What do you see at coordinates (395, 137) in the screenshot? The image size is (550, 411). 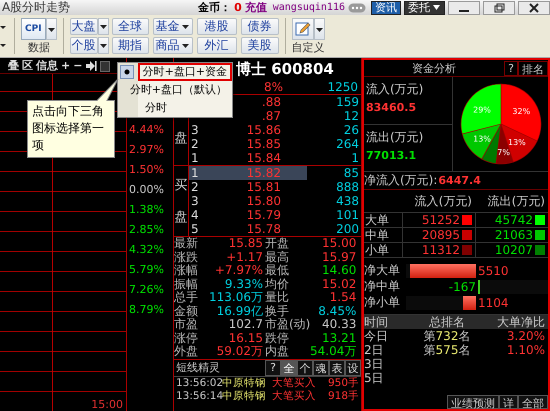 I see `outflow-label: 流出(万元)` at bounding box center [395, 137].